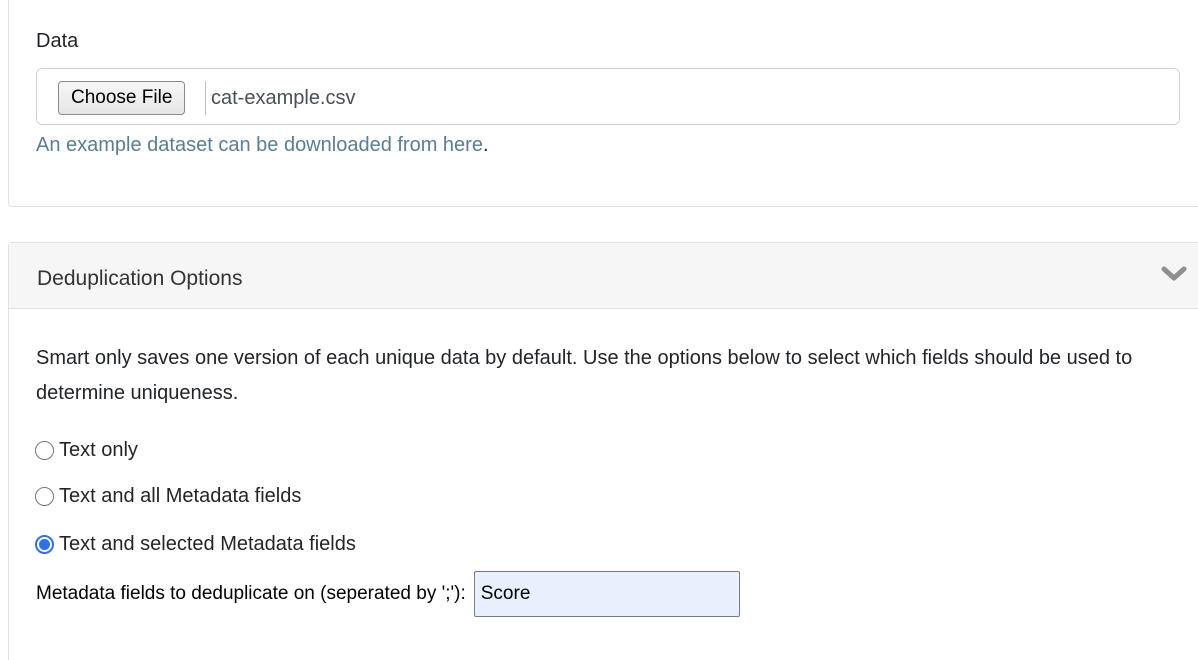 The width and height of the screenshot is (1198, 660). Describe the element at coordinates (606, 594) in the screenshot. I see `metadata-fields-input` at that location.